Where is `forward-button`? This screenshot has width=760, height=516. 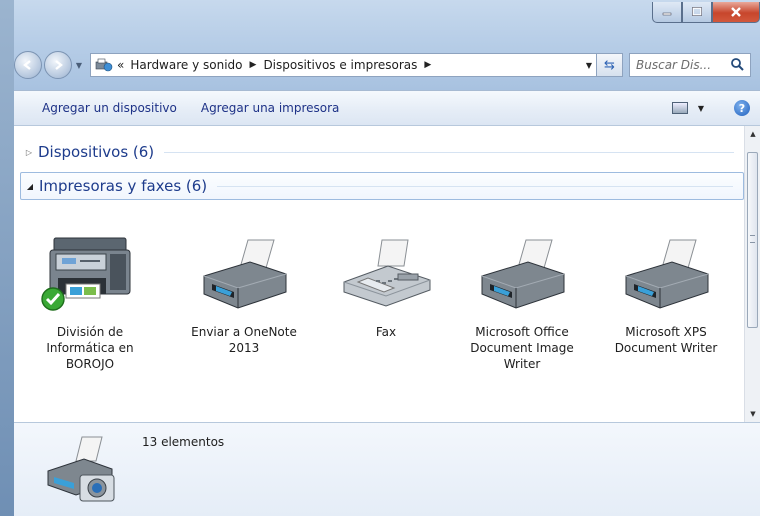
forward-button is located at coordinates (58, 65).